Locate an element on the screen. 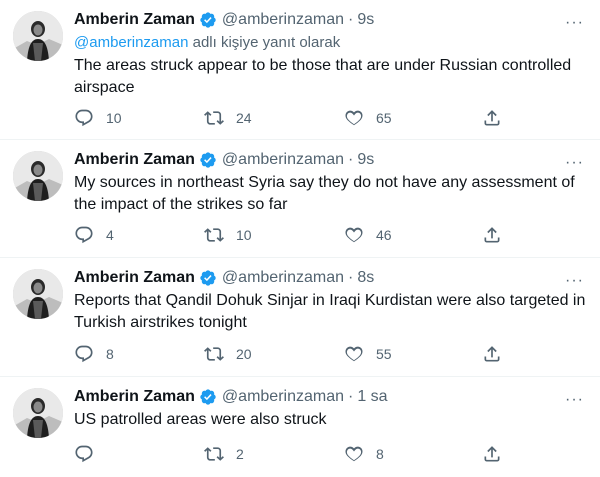 The image size is (600, 477). reply-button: 4 is located at coordinates (94, 235).